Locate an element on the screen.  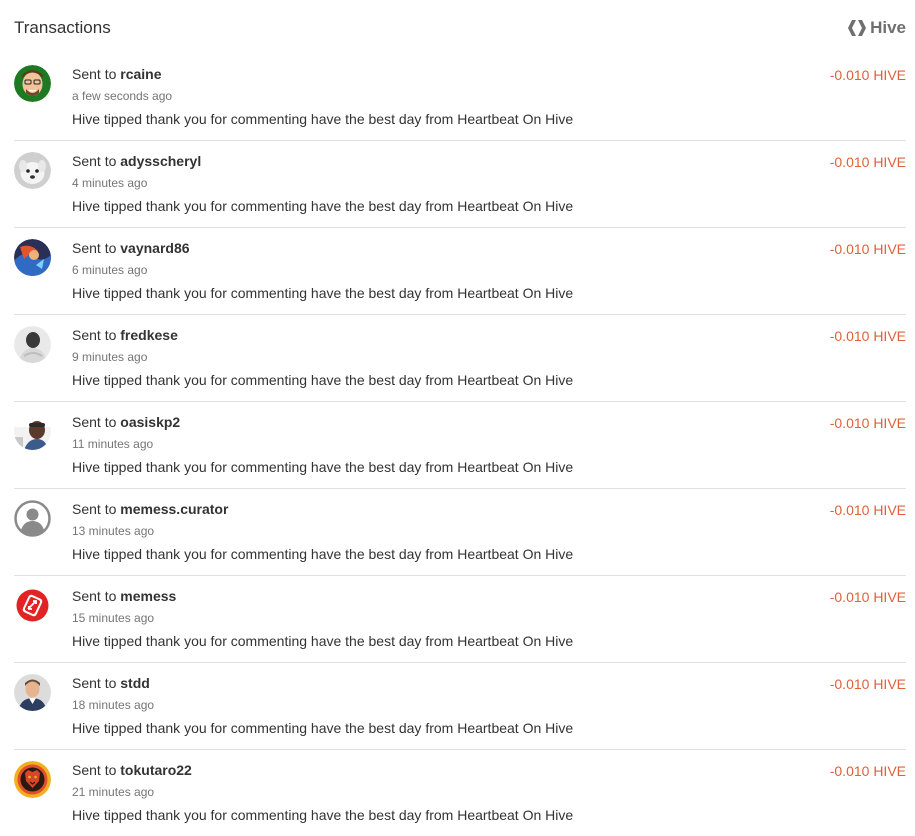
hive-brand-link: Hive is located at coordinates (877, 28).